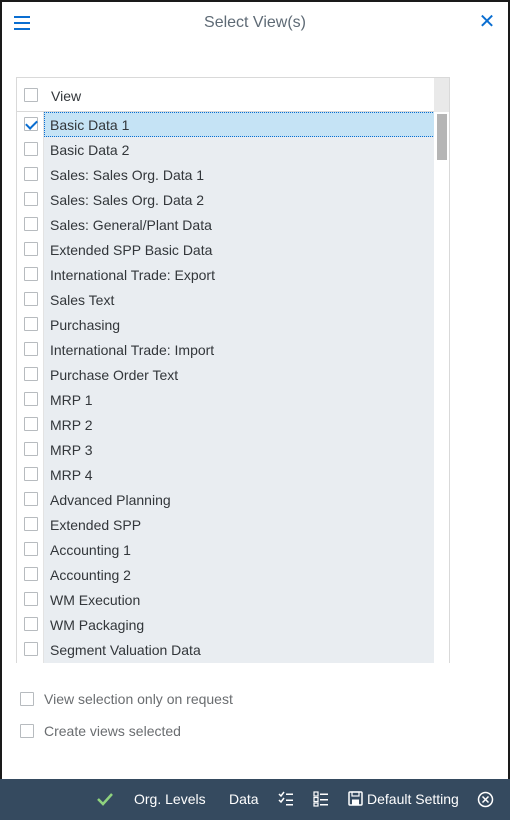 The image size is (510, 820). I want to click on select-all-checkbox, so click(31, 95).